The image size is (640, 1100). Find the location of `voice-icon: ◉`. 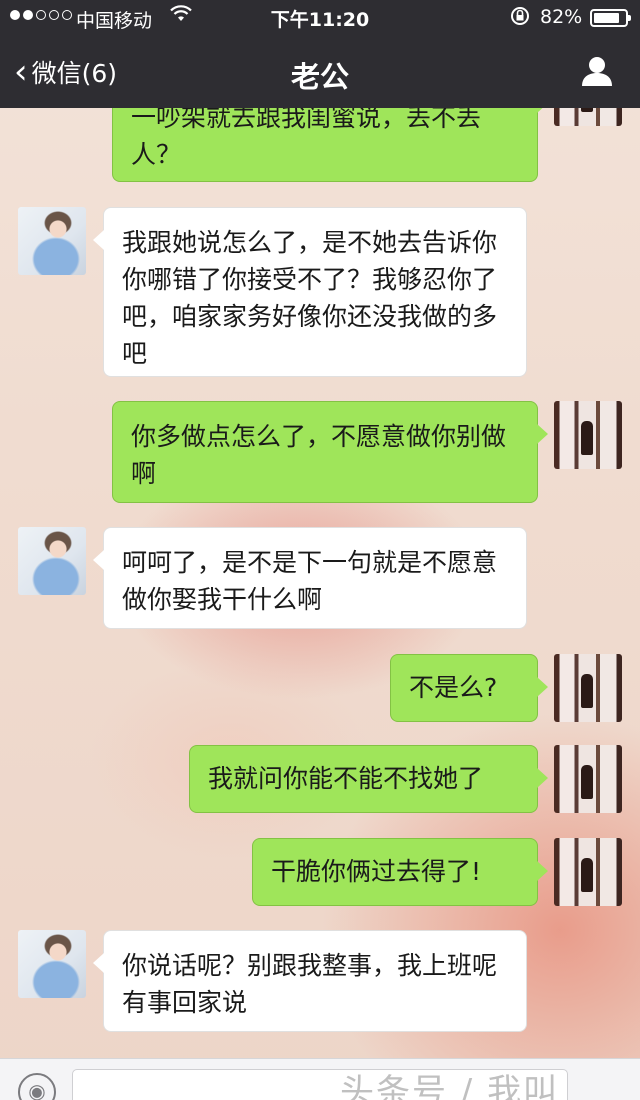

voice-icon: ◉ is located at coordinates (37, 1086).